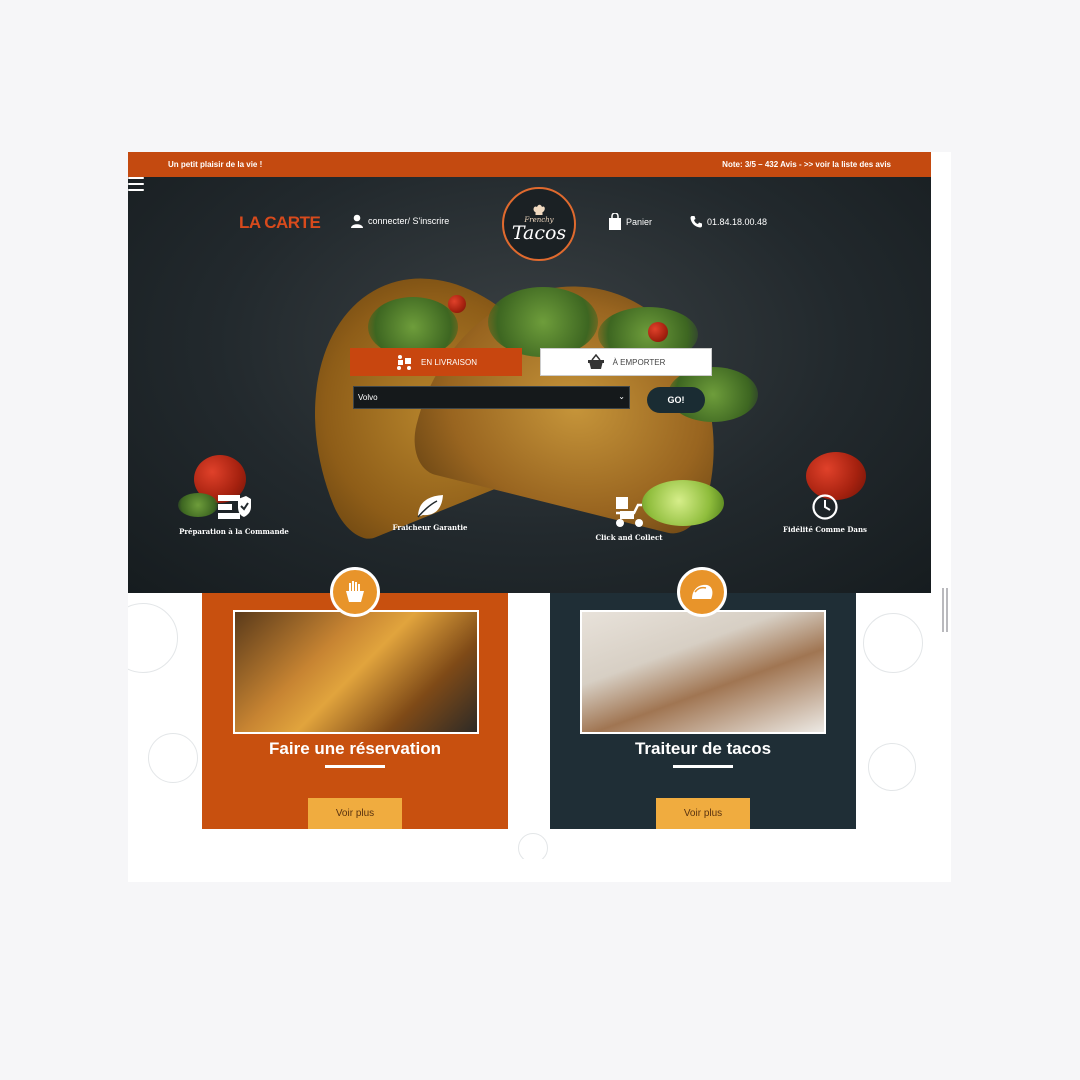 This screenshot has width=1080, height=1080. Describe the element at coordinates (676, 400) in the screenshot. I see `go-button: GO!` at that location.